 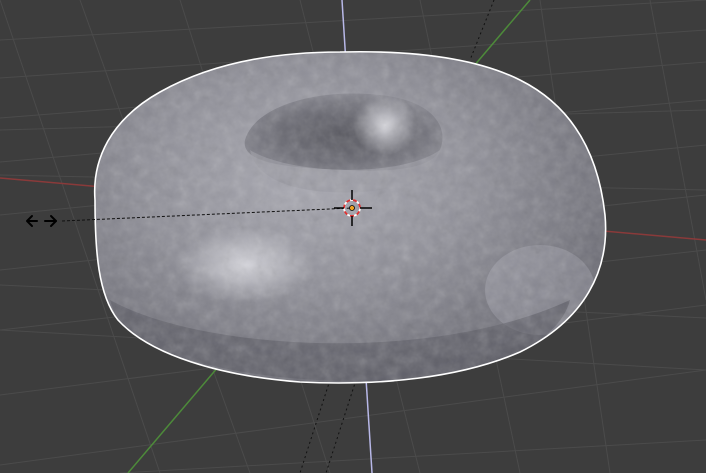 I want to click on double-arrow-horizontal-icon, so click(x=41, y=221).